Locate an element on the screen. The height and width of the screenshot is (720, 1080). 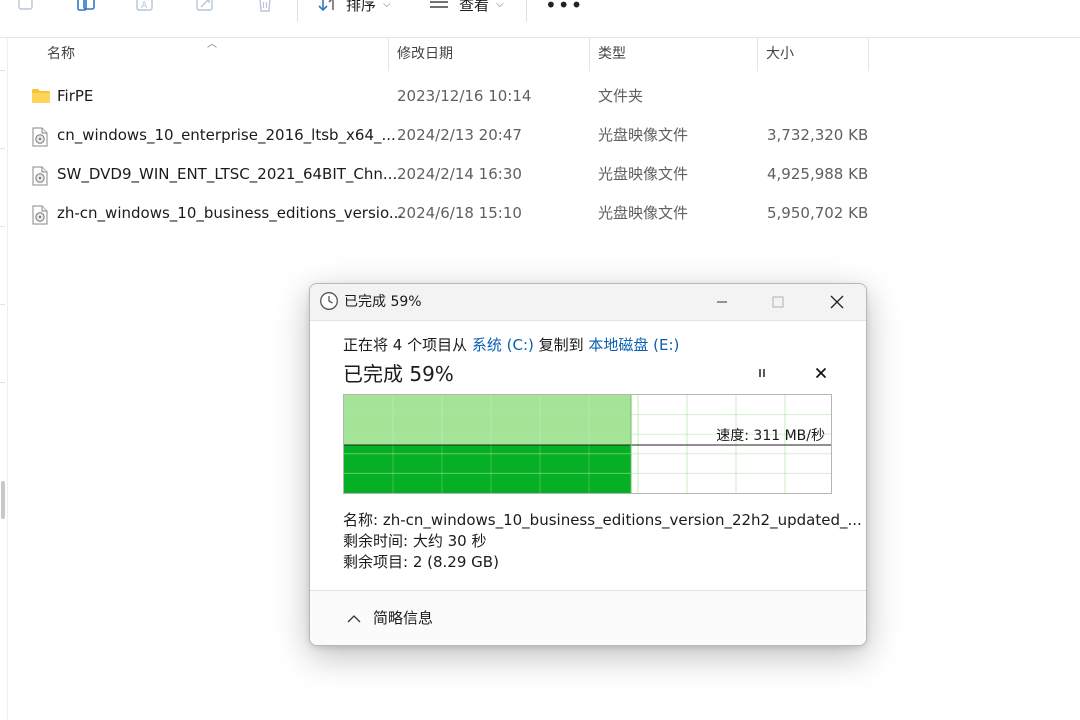
maximize-button is located at coordinates (778, 302).